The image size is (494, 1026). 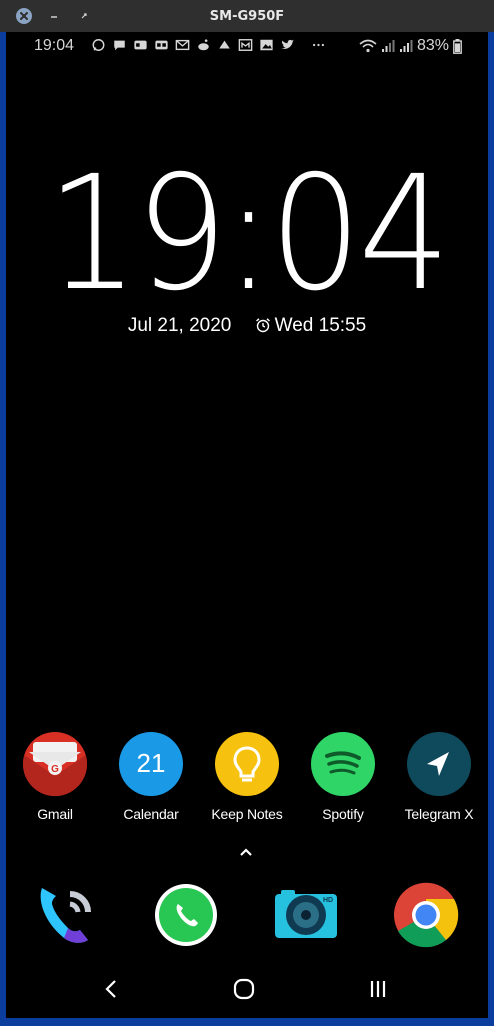 I want to click on app-telegram-x: Telegram X, so click(x=439, y=777).